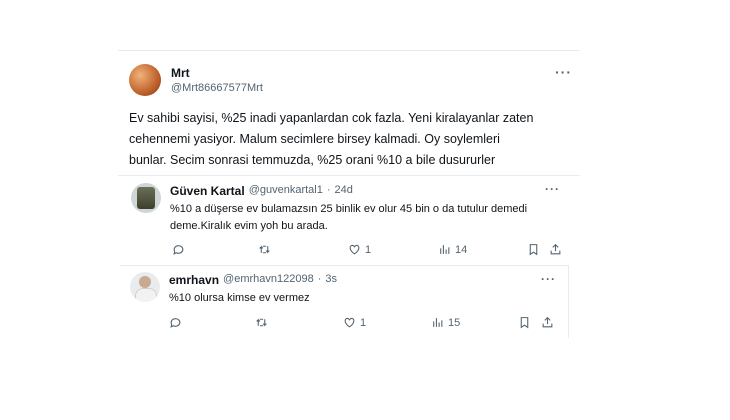 This screenshot has height=420, width=730. Describe the element at coordinates (454, 322) in the screenshot. I see `views-count: 15` at that location.